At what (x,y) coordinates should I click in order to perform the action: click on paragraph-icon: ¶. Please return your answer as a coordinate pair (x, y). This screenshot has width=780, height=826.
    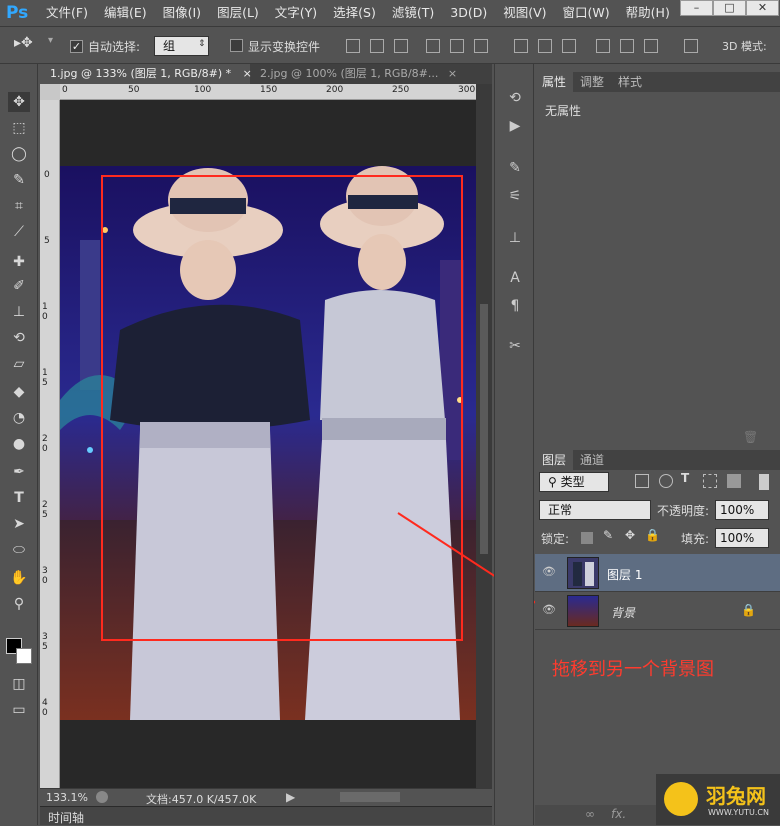
    Looking at the image, I should click on (515, 306).